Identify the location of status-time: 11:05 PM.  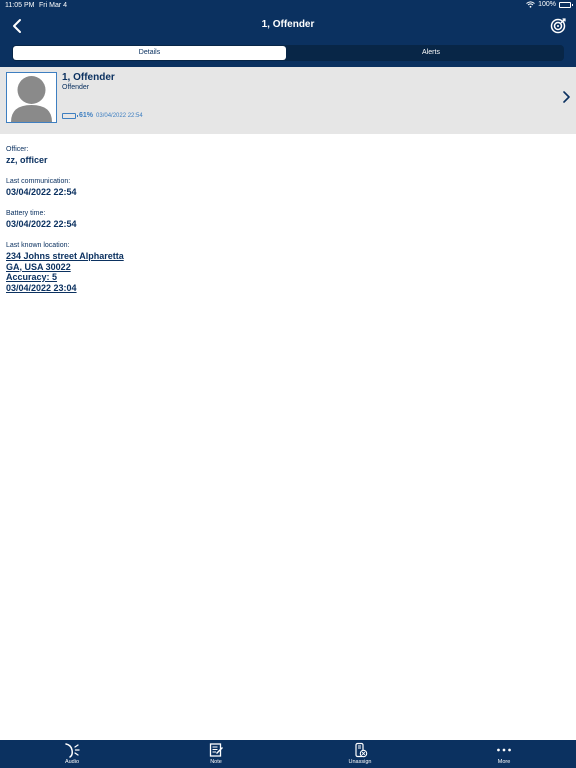
(20, 5).